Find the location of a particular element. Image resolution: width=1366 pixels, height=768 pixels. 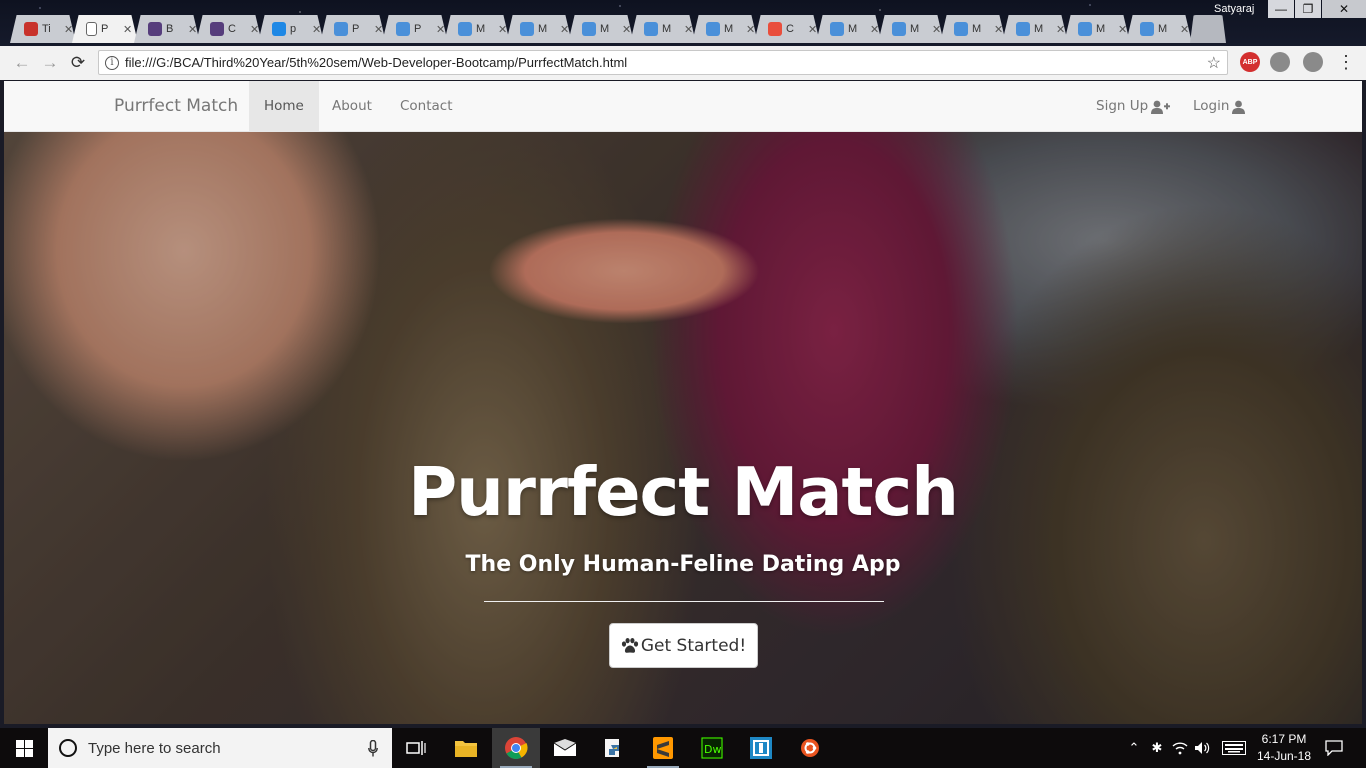

tab-strip: Ti ✕ P ✕ B ✕ C ✕ p ✕ P ✕ P ✕ M ✕ M ✕ M ✕ M ✕ M ✕ C ✕ M ✕ M ✕ M ✕ M ✕ M ✕ M ✕ is located at coordinates (618, 30).